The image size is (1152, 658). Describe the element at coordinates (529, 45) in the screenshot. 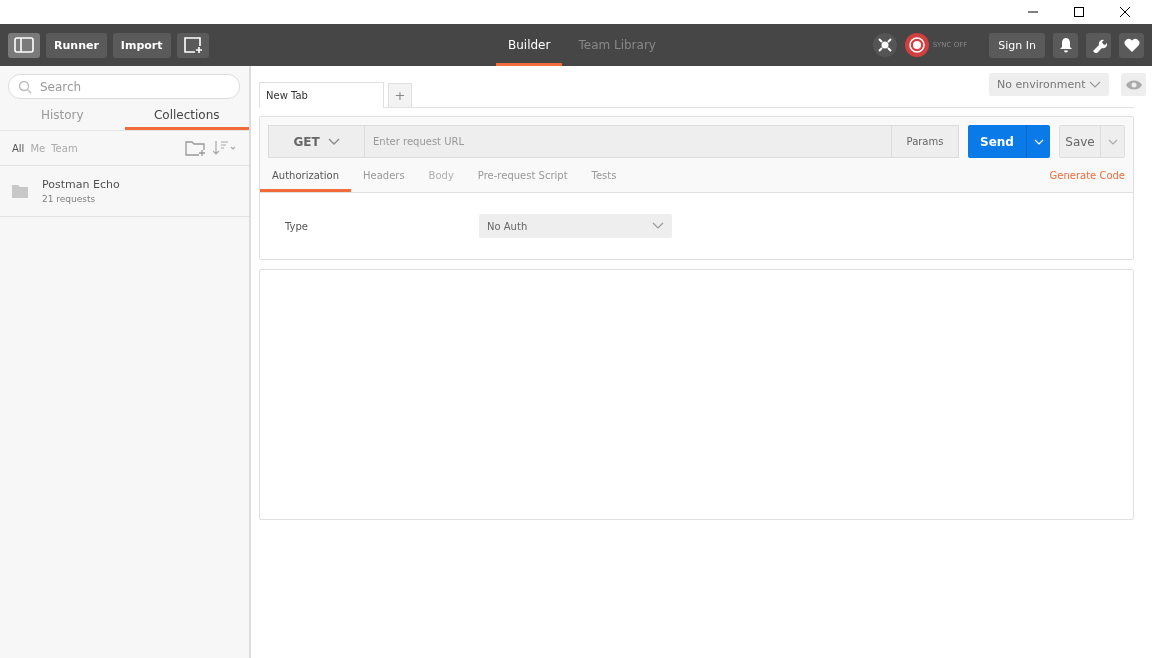

I see `view-tab: Builder` at that location.